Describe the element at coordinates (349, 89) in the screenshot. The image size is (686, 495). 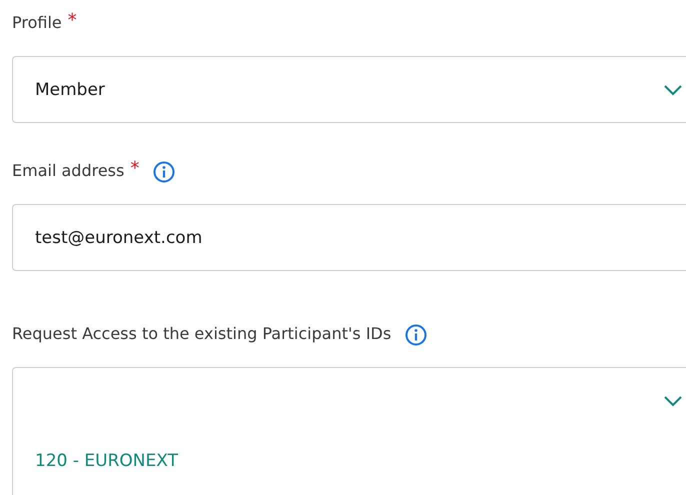
I see `dropdown-field: Member` at that location.